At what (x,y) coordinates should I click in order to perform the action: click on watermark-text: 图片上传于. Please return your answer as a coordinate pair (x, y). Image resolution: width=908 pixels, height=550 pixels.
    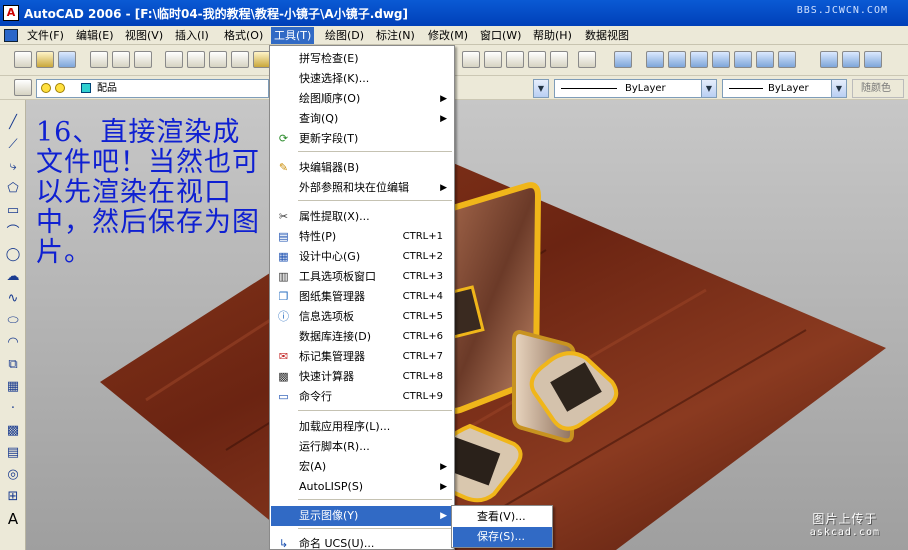
    Looking at the image, I should click on (845, 519).